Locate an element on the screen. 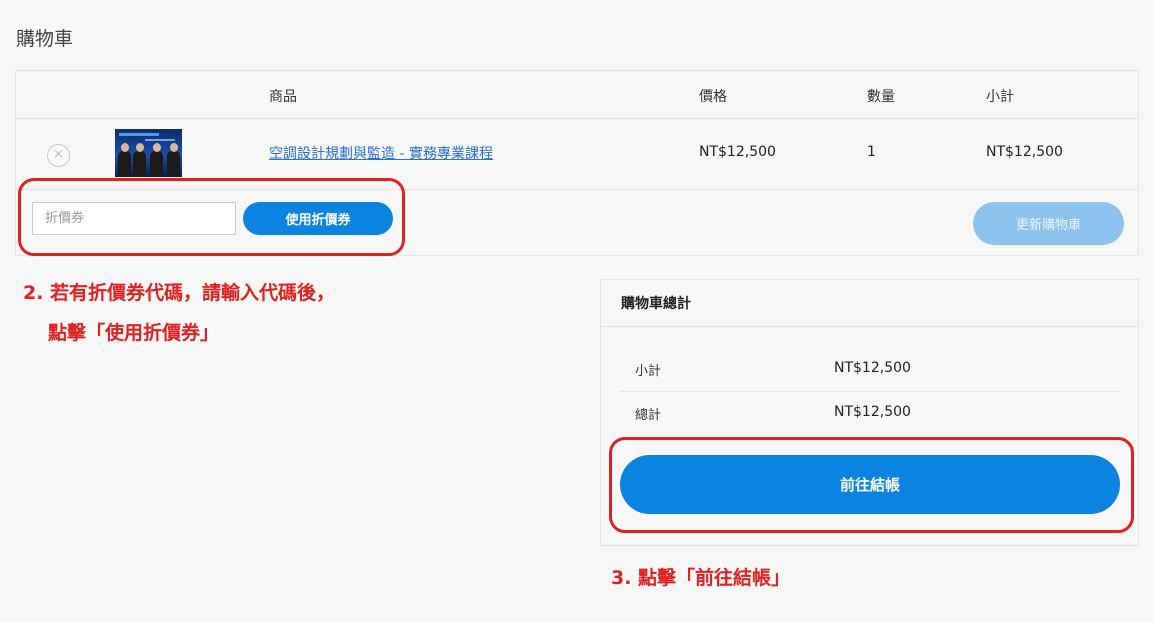  totals-total-label: 總計 is located at coordinates (648, 415).